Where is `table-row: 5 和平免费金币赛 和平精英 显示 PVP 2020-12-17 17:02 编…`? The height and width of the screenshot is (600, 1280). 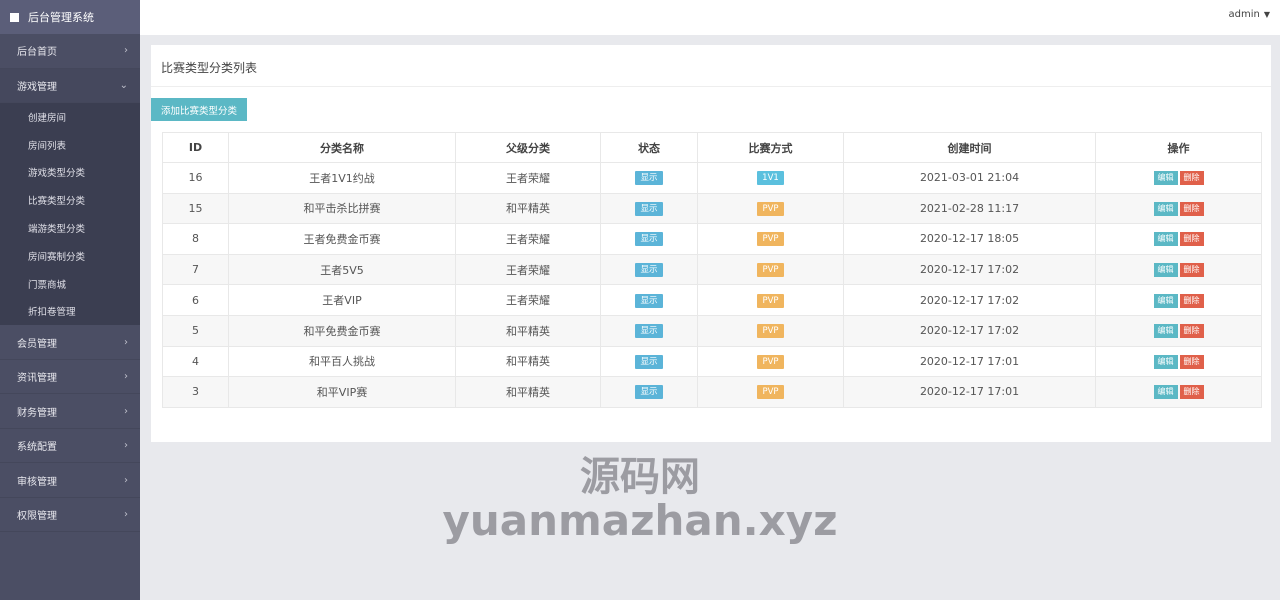
table-row: 5 和平免费金币赛 和平精英 显示 PVP 2020-12-17 17:02 编… is located at coordinates (712, 330).